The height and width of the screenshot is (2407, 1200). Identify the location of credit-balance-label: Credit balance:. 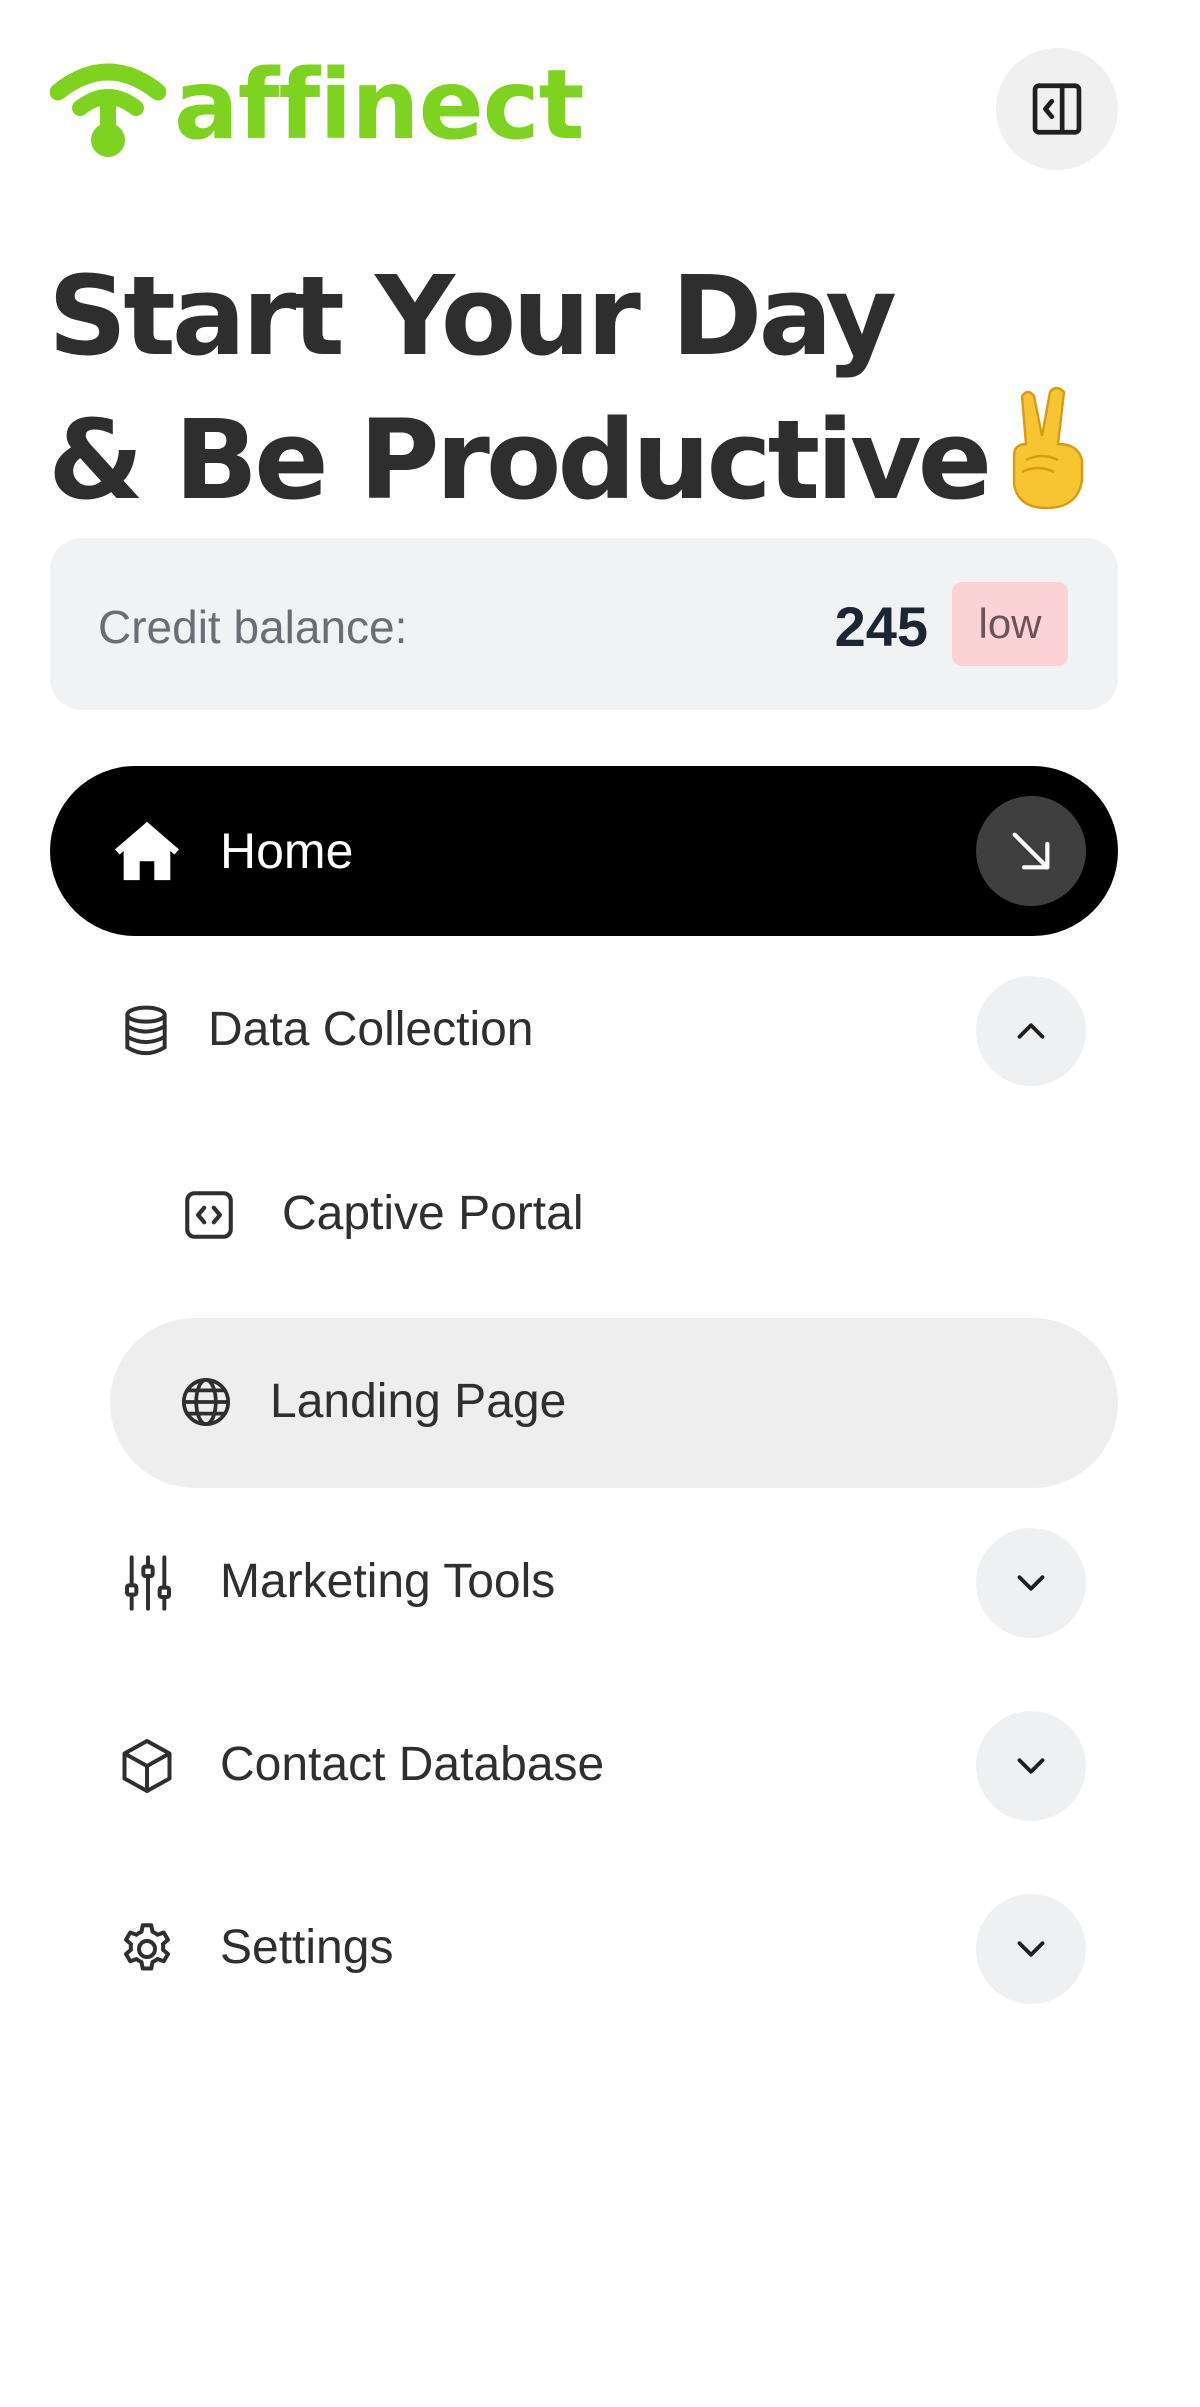
(253, 627).